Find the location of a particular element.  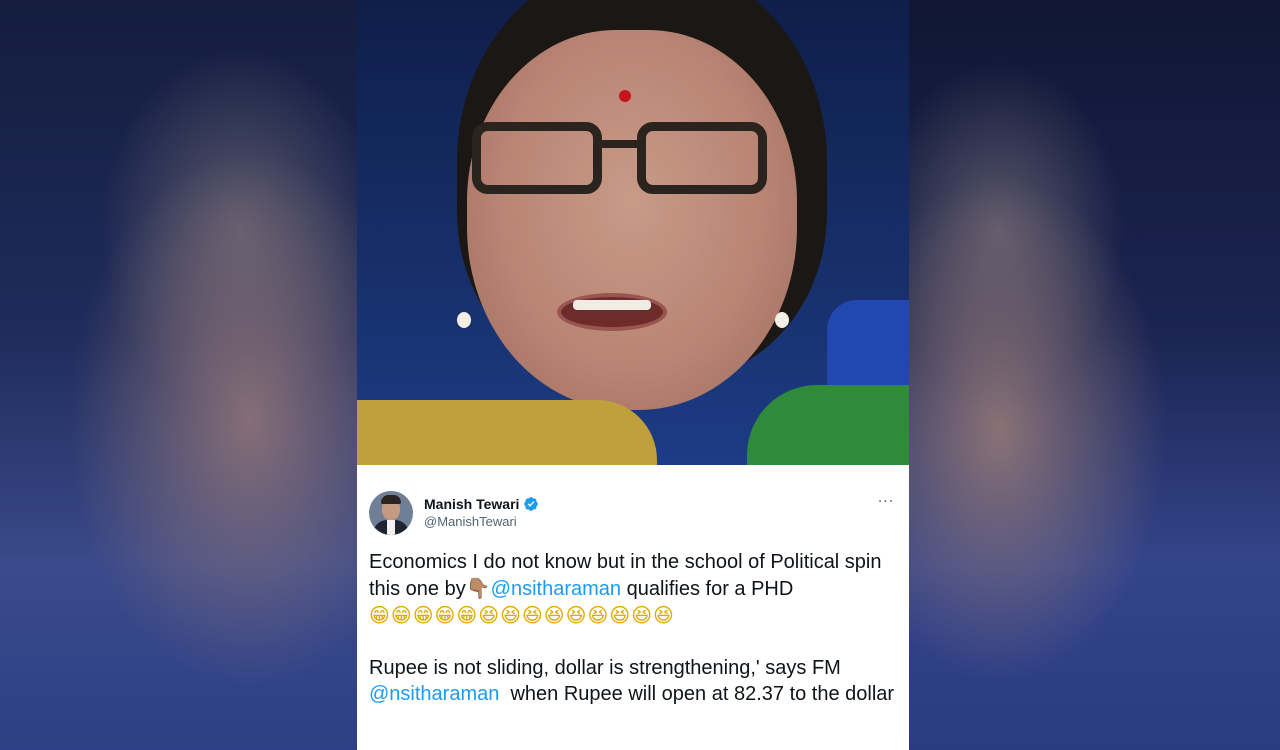

mention-link-1: @nsitharaman is located at coordinates (556, 589).